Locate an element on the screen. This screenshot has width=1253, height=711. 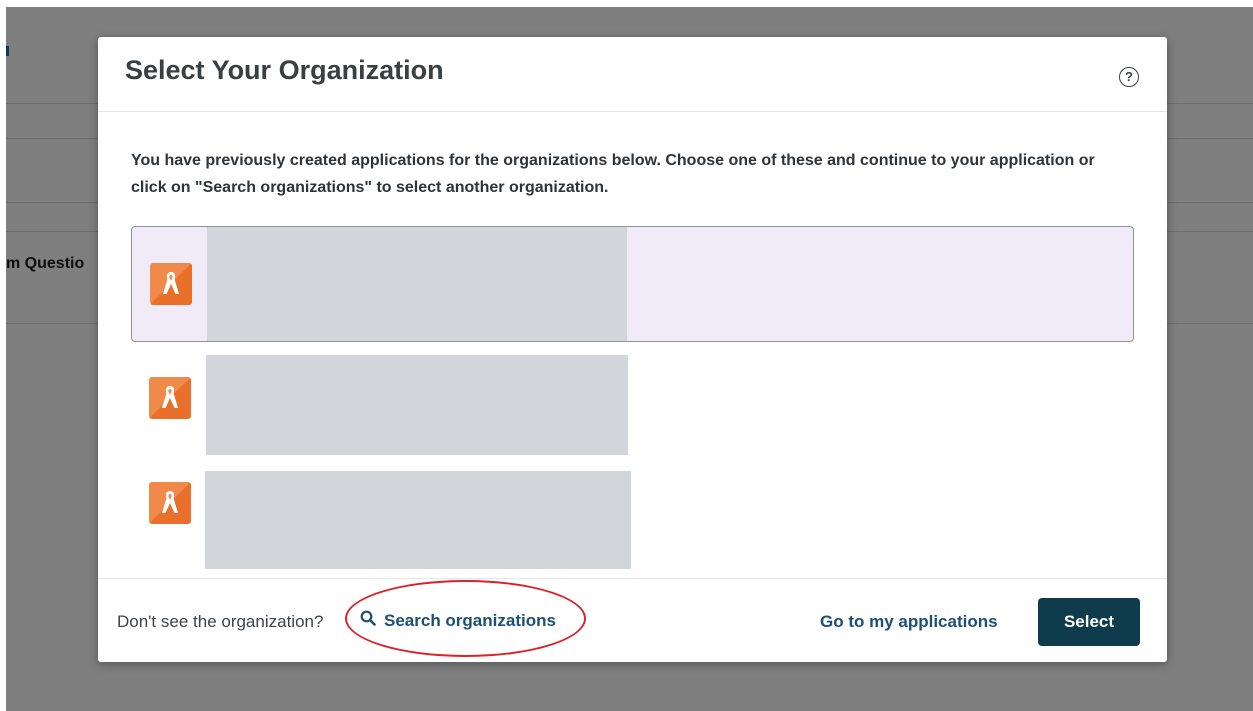
dialog-header: Select Your Organization ? is located at coordinates (632, 74).